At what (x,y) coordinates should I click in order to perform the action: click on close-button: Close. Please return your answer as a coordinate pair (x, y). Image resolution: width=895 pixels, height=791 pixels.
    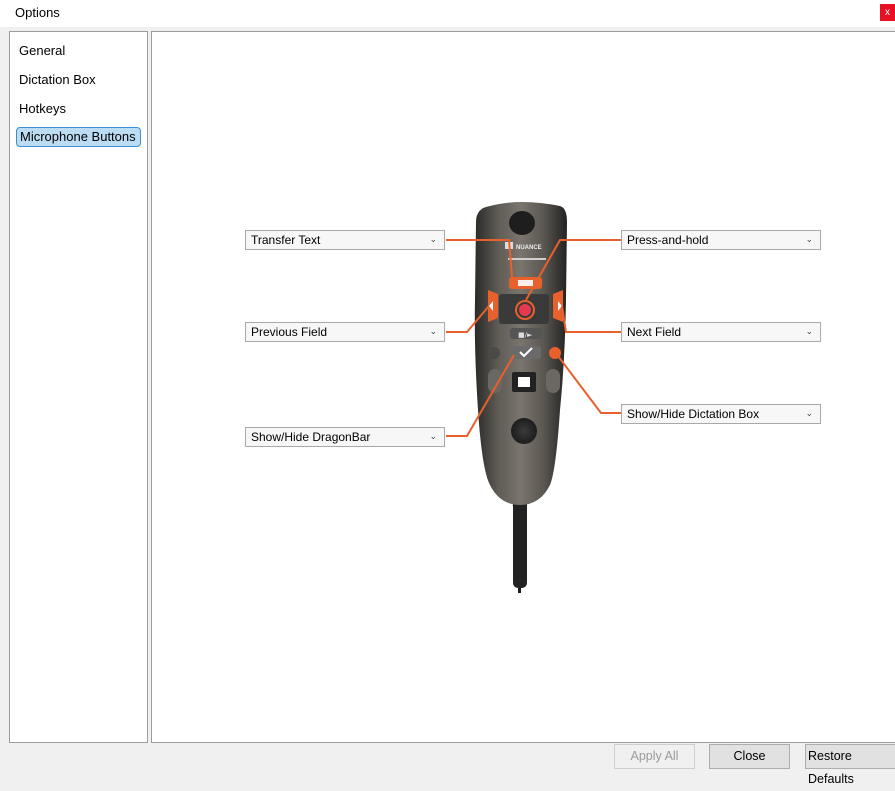
    Looking at the image, I should click on (749, 756).